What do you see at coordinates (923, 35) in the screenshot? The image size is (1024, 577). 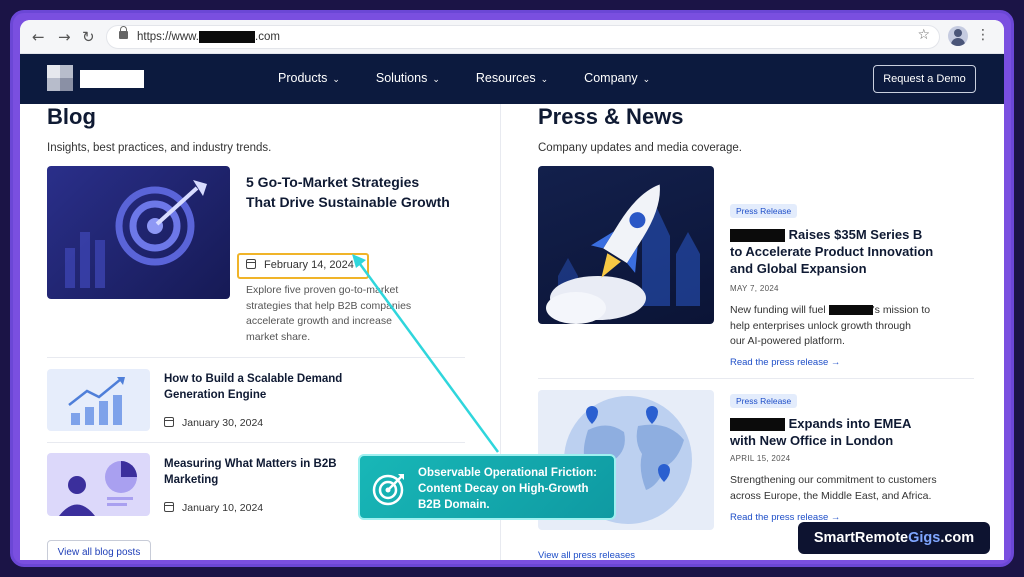 I see `bookmark-star-icon: ☆` at bounding box center [923, 35].